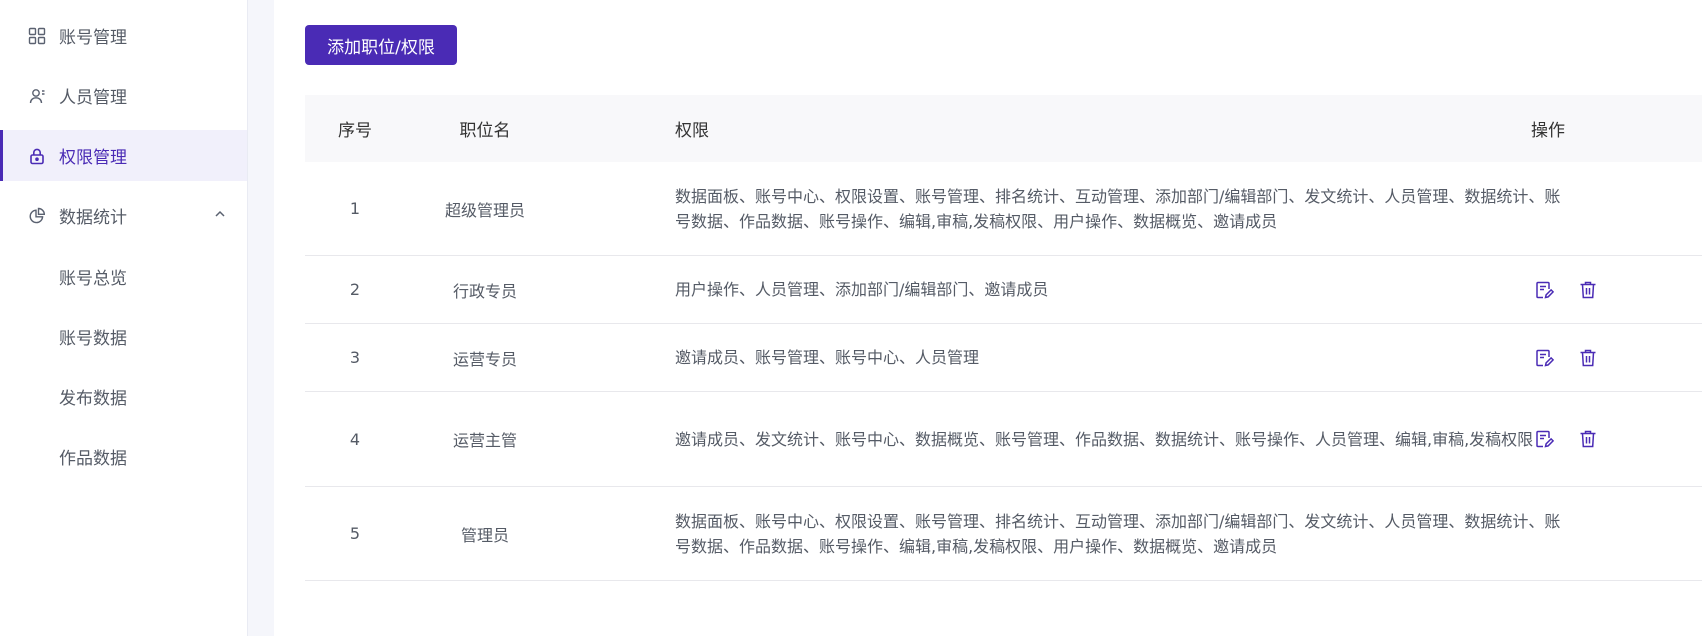 Image resolution: width=1702 pixels, height=636 pixels. What do you see at coordinates (484, 440) in the screenshot?
I see `row-position-name: 运营主管` at bounding box center [484, 440].